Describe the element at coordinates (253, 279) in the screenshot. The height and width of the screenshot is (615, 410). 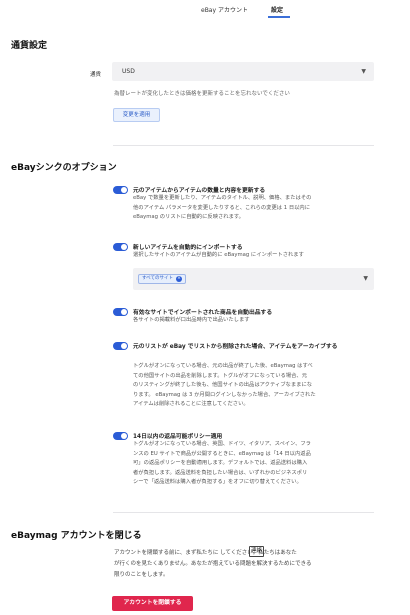
I see `site-multiselect: すべてのサイト × ▼` at that location.